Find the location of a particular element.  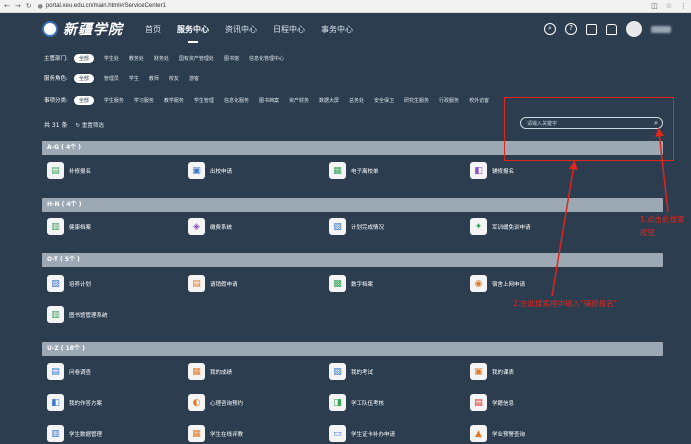

arrow-to-search-icon is located at coordinates (662, 170).